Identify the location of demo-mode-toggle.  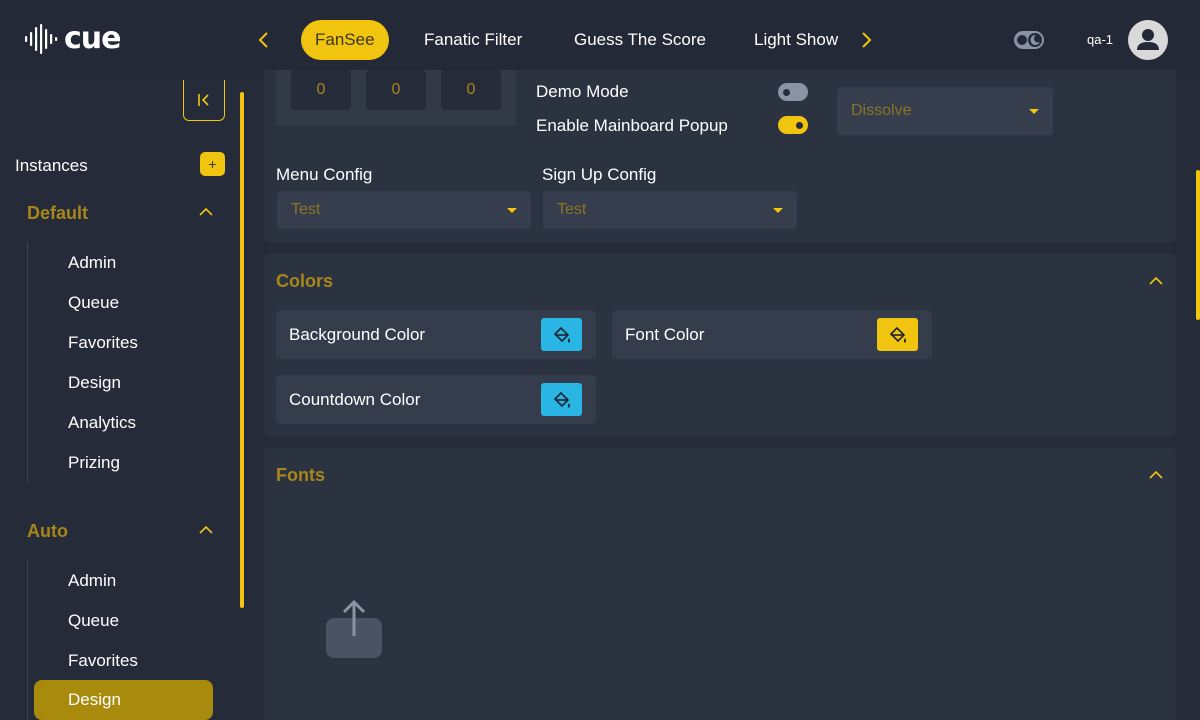
(793, 92).